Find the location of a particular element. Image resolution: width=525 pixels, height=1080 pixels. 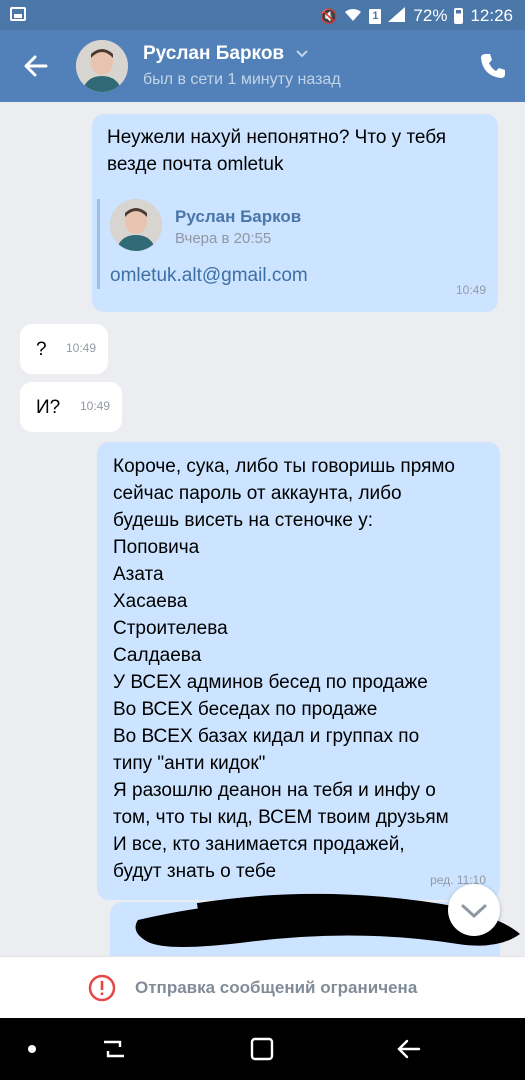

contact-status: был в сети 1 минуту назад is located at coordinates (242, 79).